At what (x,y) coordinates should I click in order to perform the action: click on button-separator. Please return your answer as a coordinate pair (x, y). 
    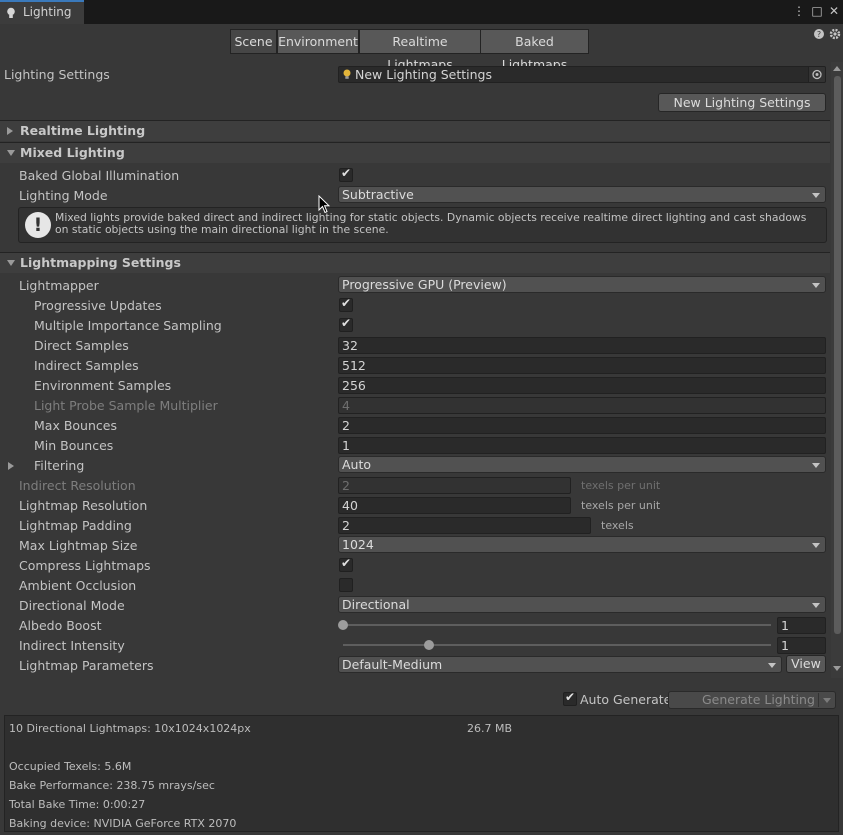
    Looking at the image, I should click on (818, 700).